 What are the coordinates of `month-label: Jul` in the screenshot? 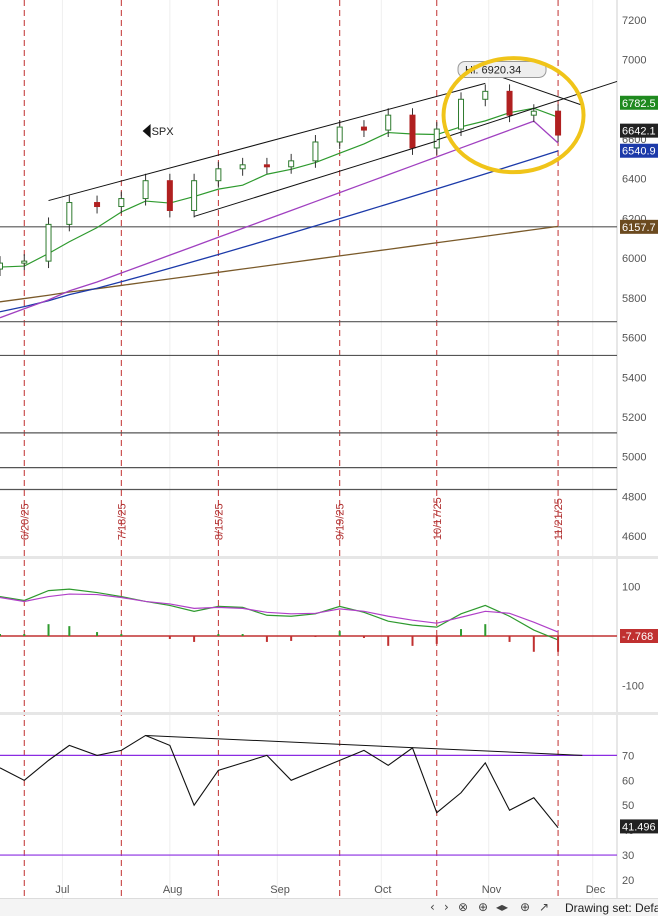 It's located at (62, 890).